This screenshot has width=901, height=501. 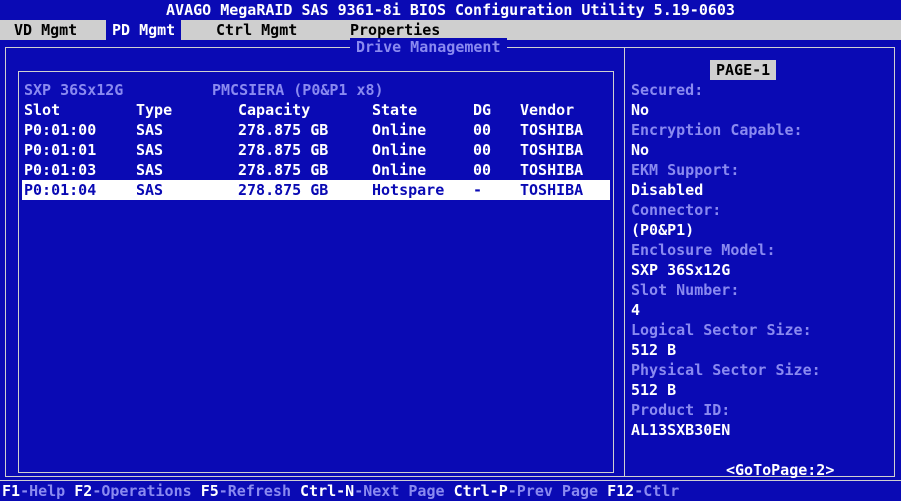 I want to click on hotkey-f5: F5, so click(x=210, y=491).